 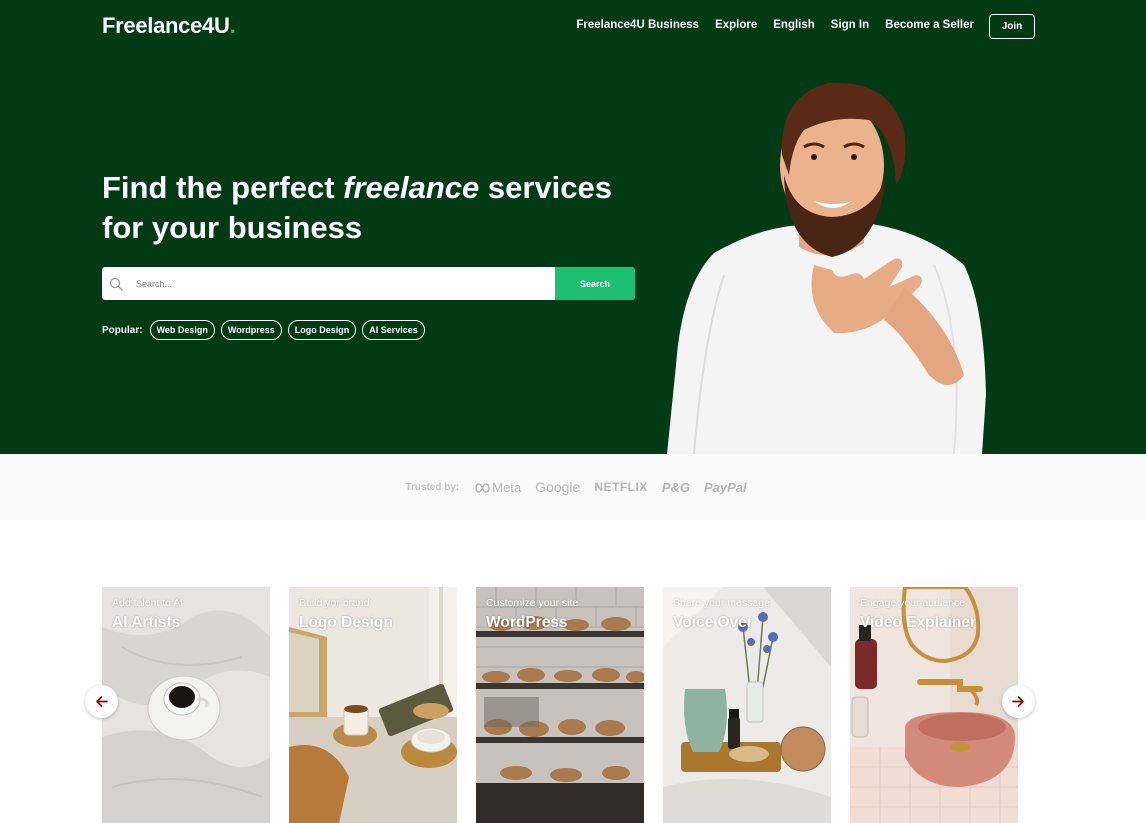 I want to click on search-input, so click(x=326, y=283).